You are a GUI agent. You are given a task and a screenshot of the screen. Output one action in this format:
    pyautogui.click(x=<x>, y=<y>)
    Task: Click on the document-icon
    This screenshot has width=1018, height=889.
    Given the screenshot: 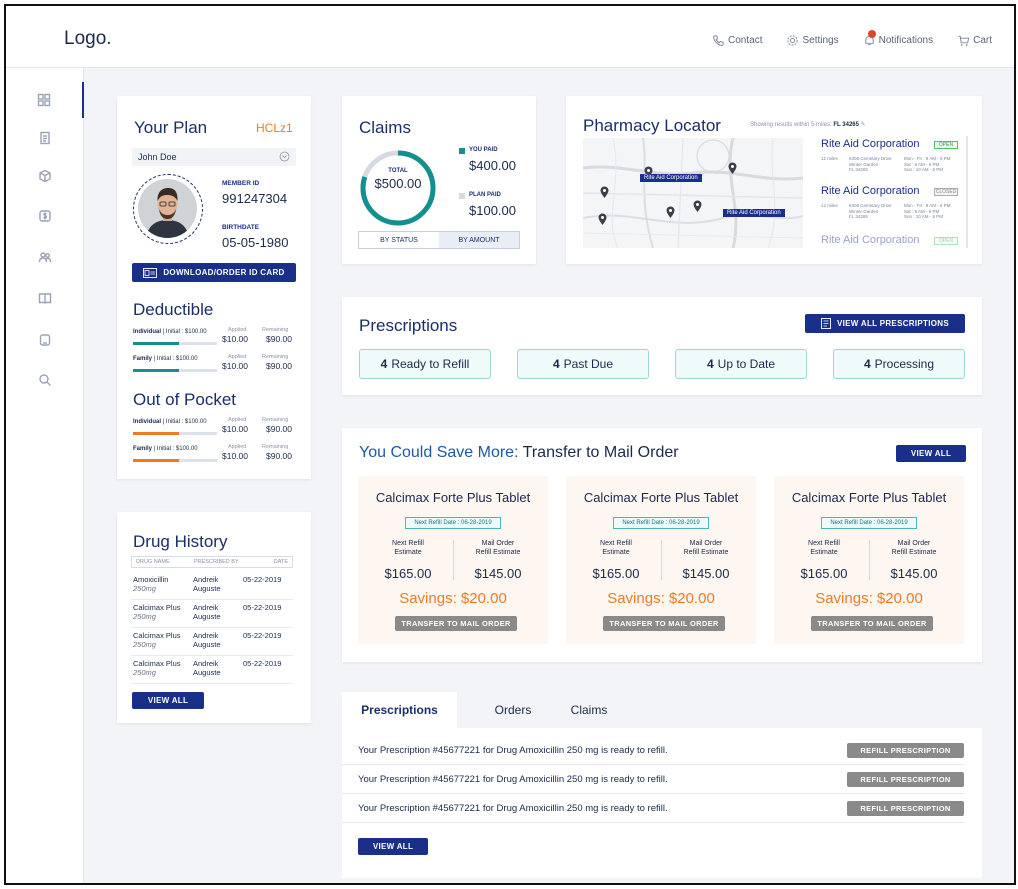 What is the action you would take?
    pyautogui.click(x=45, y=138)
    